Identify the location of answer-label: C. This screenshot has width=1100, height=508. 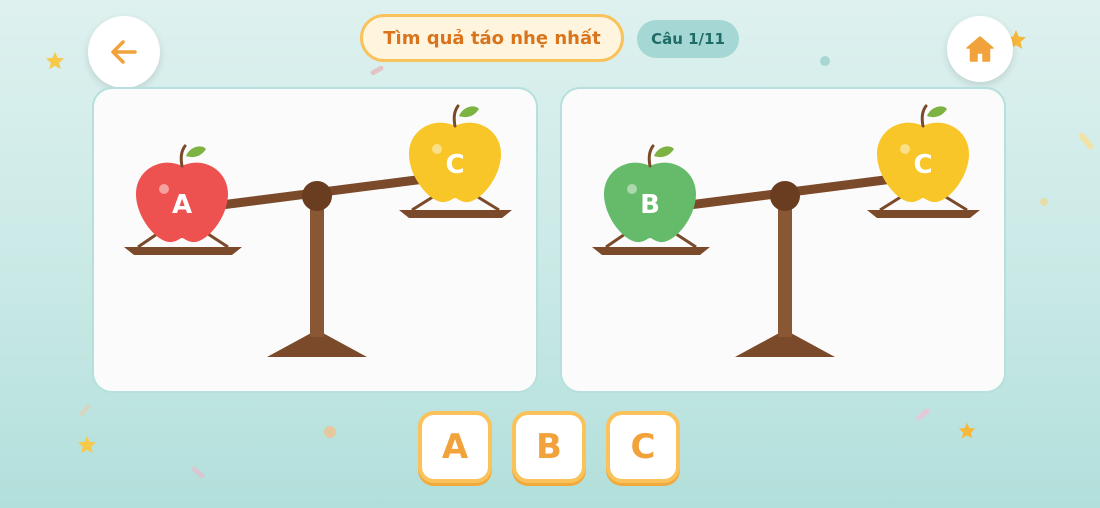
(643, 447).